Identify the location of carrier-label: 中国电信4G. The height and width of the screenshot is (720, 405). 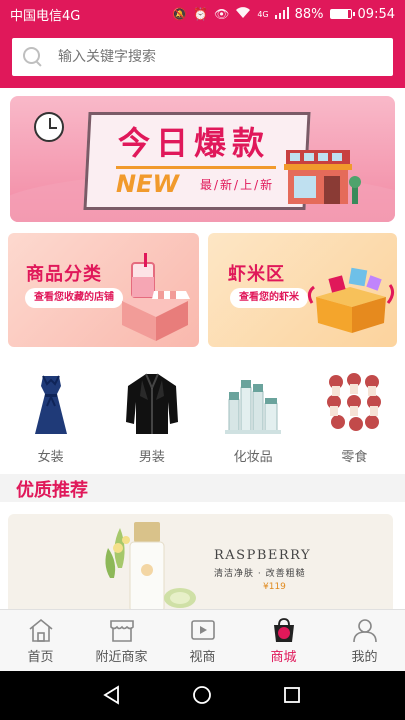
(45, 16).